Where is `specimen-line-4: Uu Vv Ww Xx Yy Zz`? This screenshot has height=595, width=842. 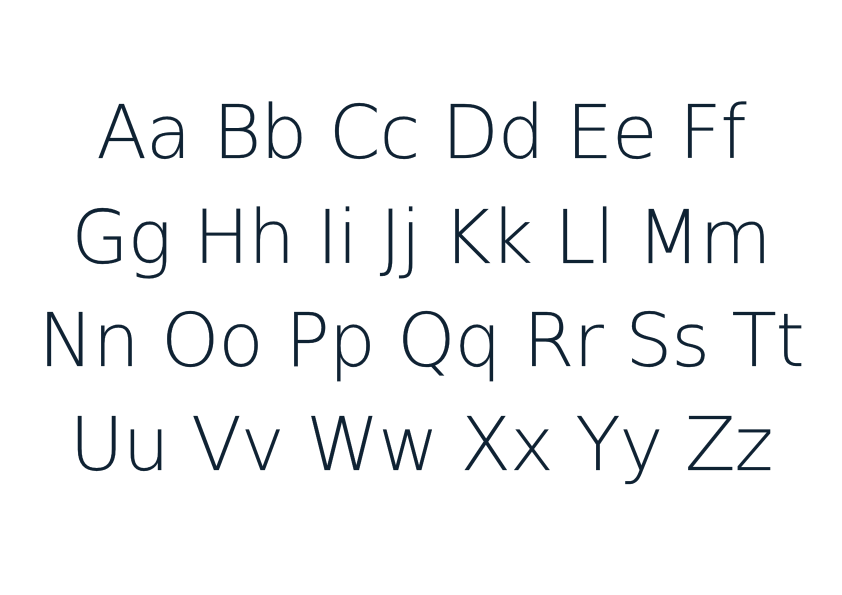 specimen-line-4: Uu Vv Ww Xx Yy Zz is located at coordinates (421, 445).